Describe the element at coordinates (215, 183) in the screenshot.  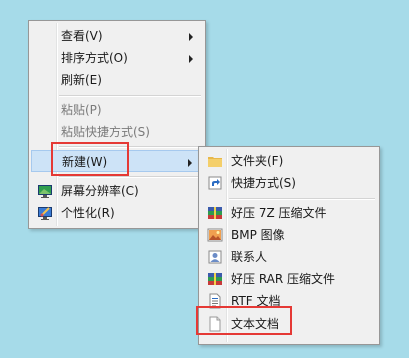
I see `shortcut-icon` at that location.